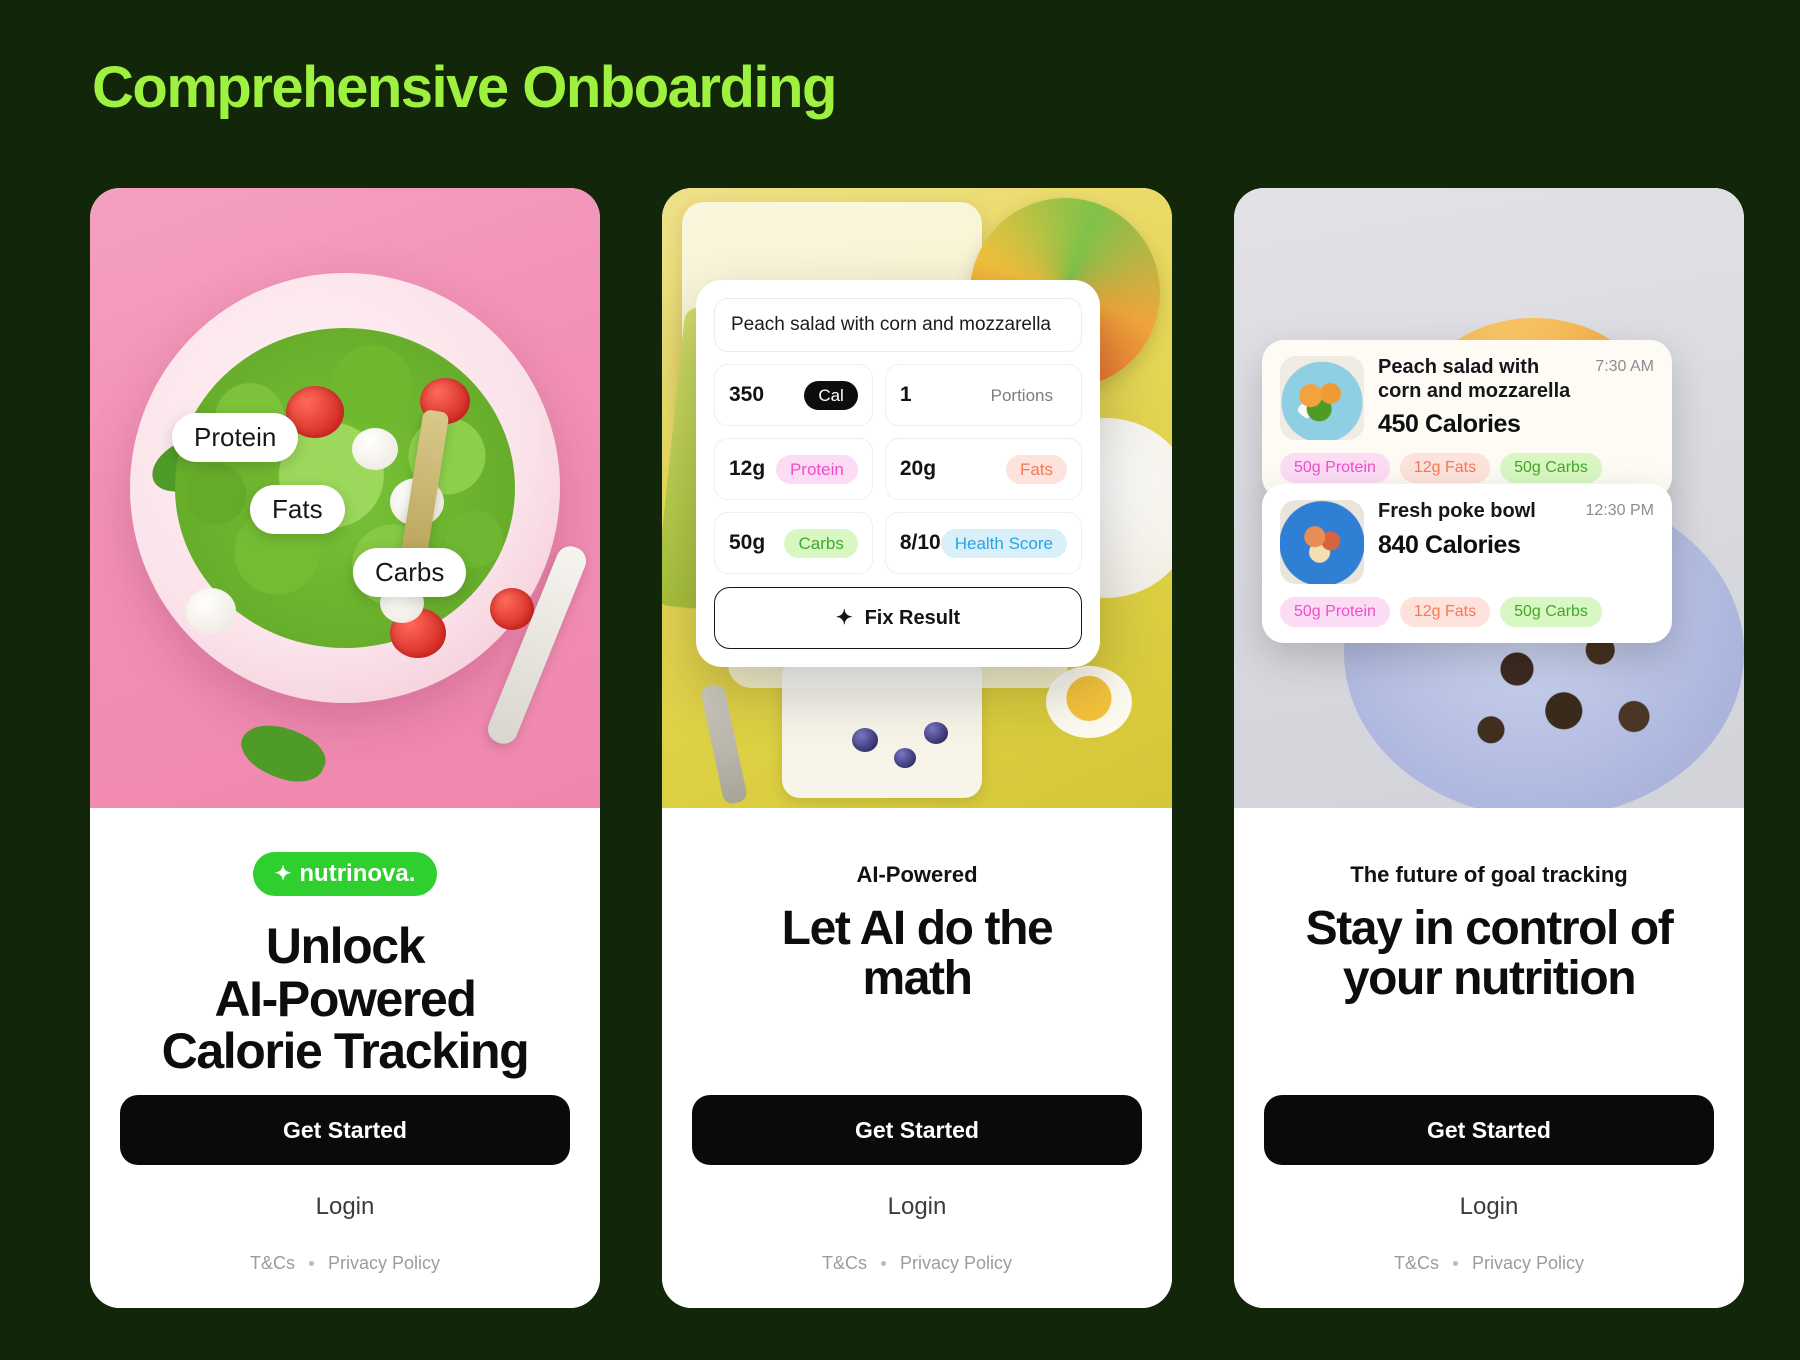  Describe the element at coordinates (912, 617) in the screenshot. I see `fix-result-label: Fix Result` at that location.